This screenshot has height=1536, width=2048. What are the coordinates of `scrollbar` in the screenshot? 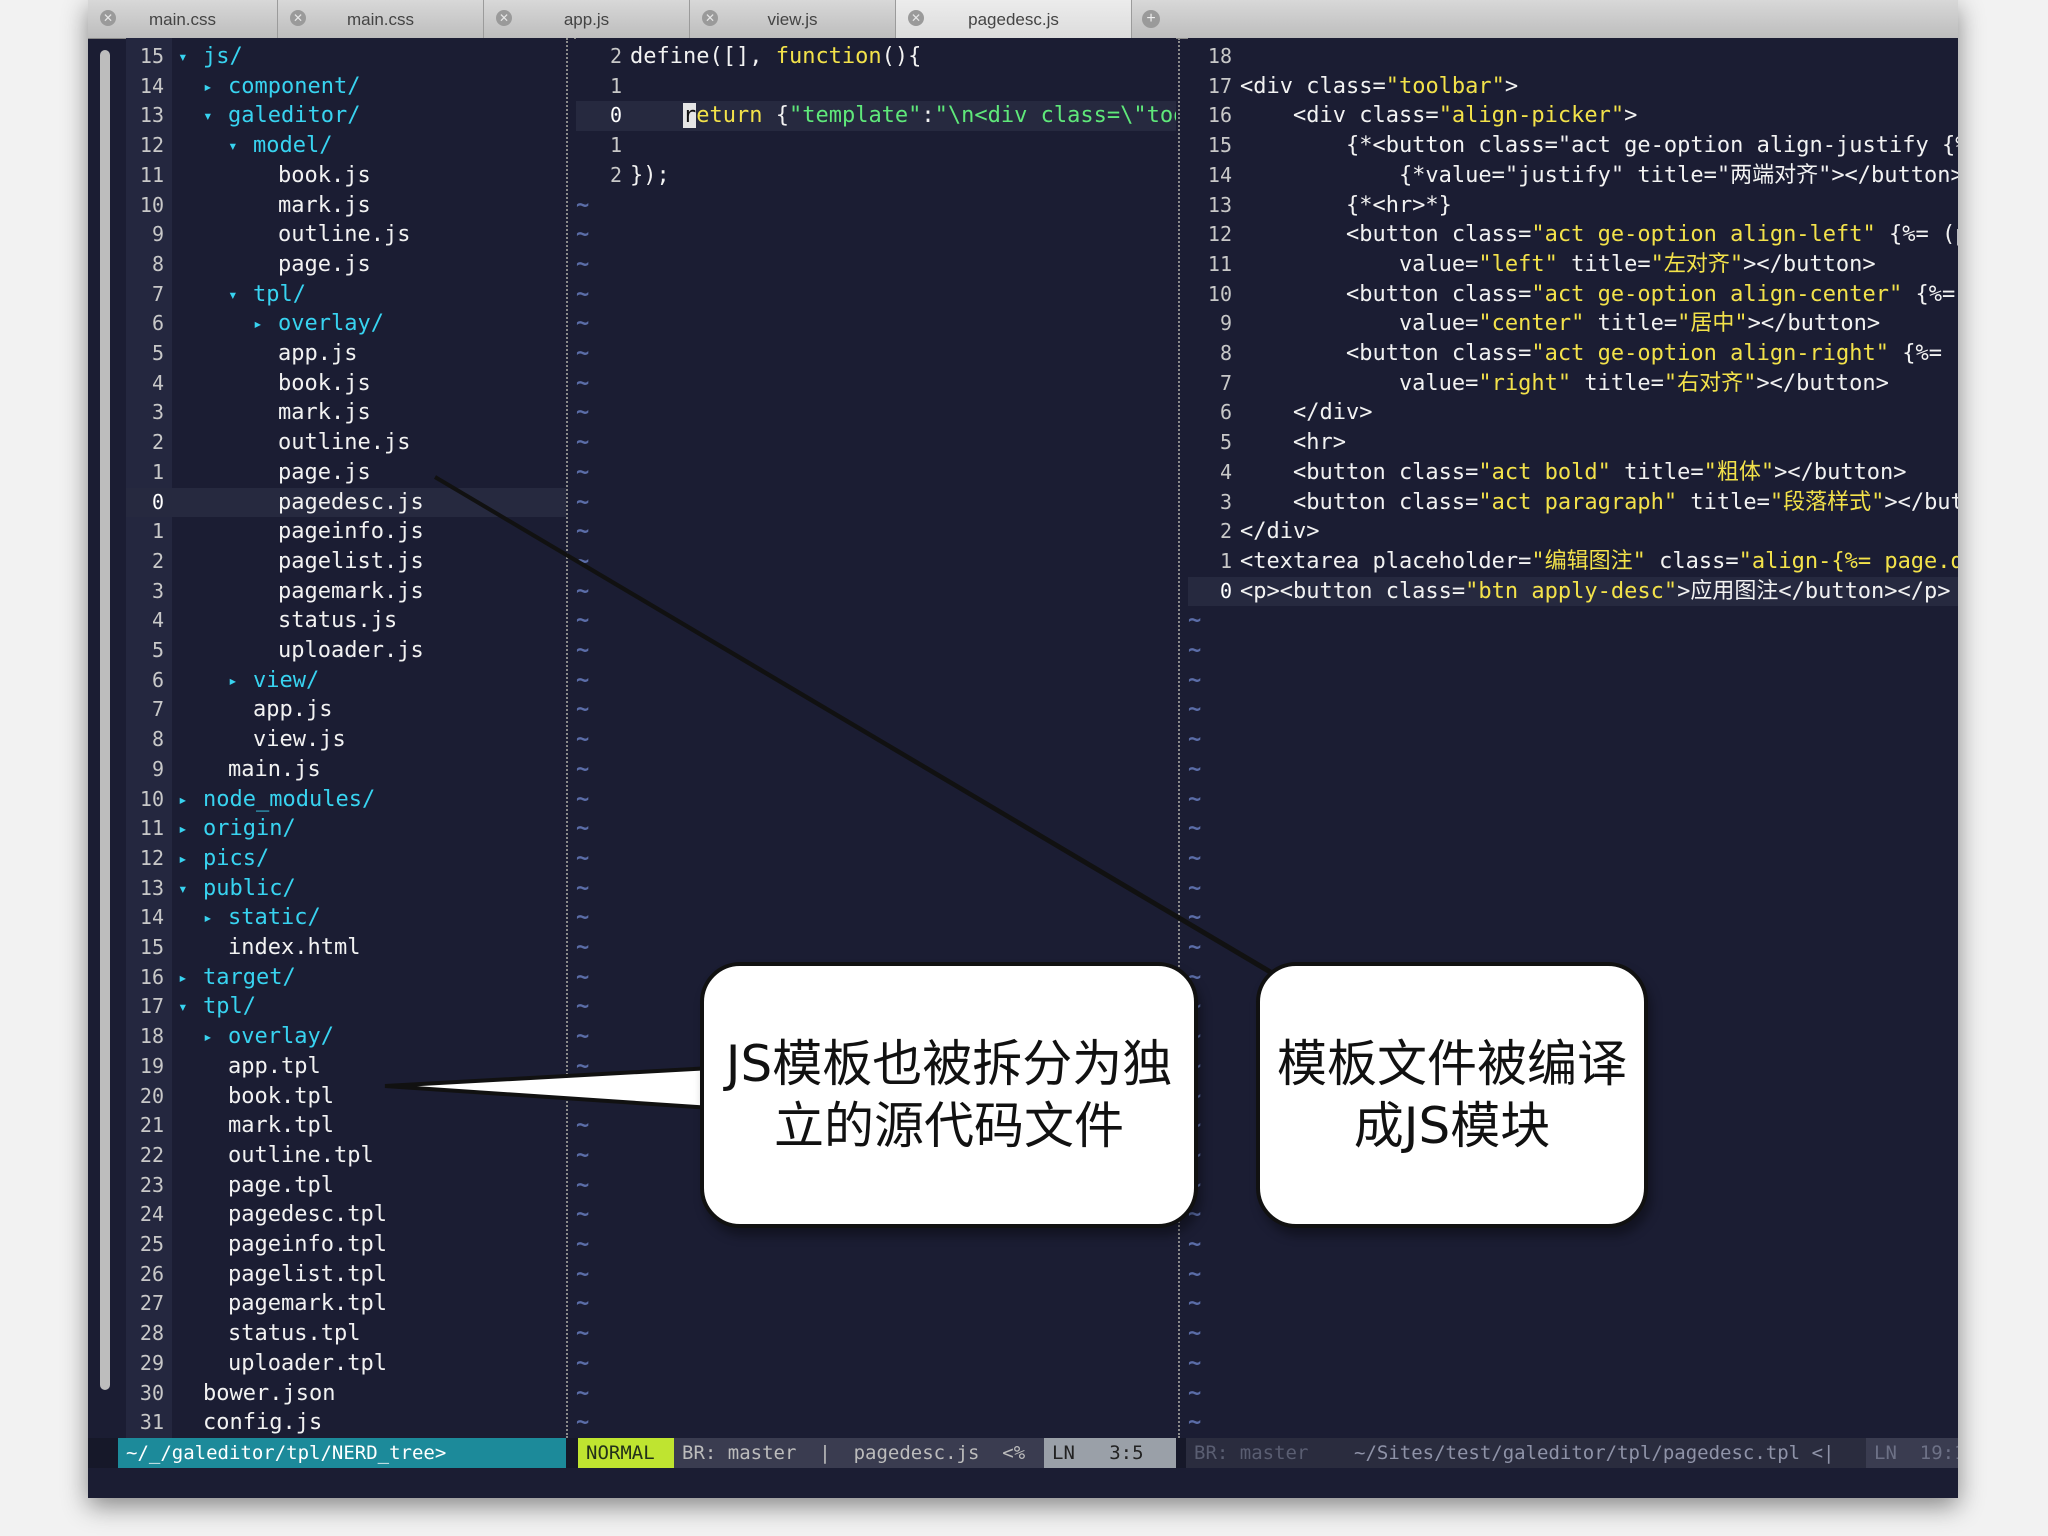 It's located at (105, 720).